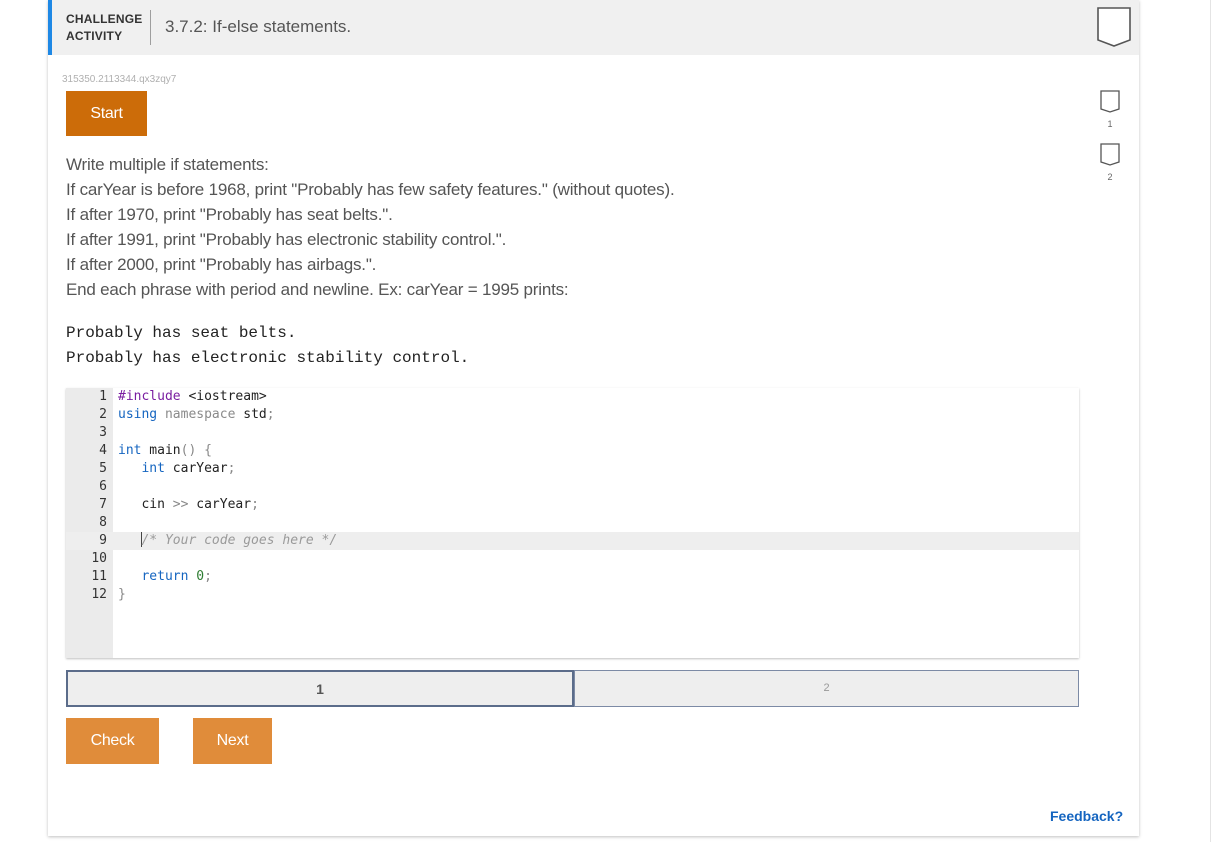 The image size is (1217, 842). I want to click on activity-id: 315350.2113344.qx3zqy7, so click(119, 79).